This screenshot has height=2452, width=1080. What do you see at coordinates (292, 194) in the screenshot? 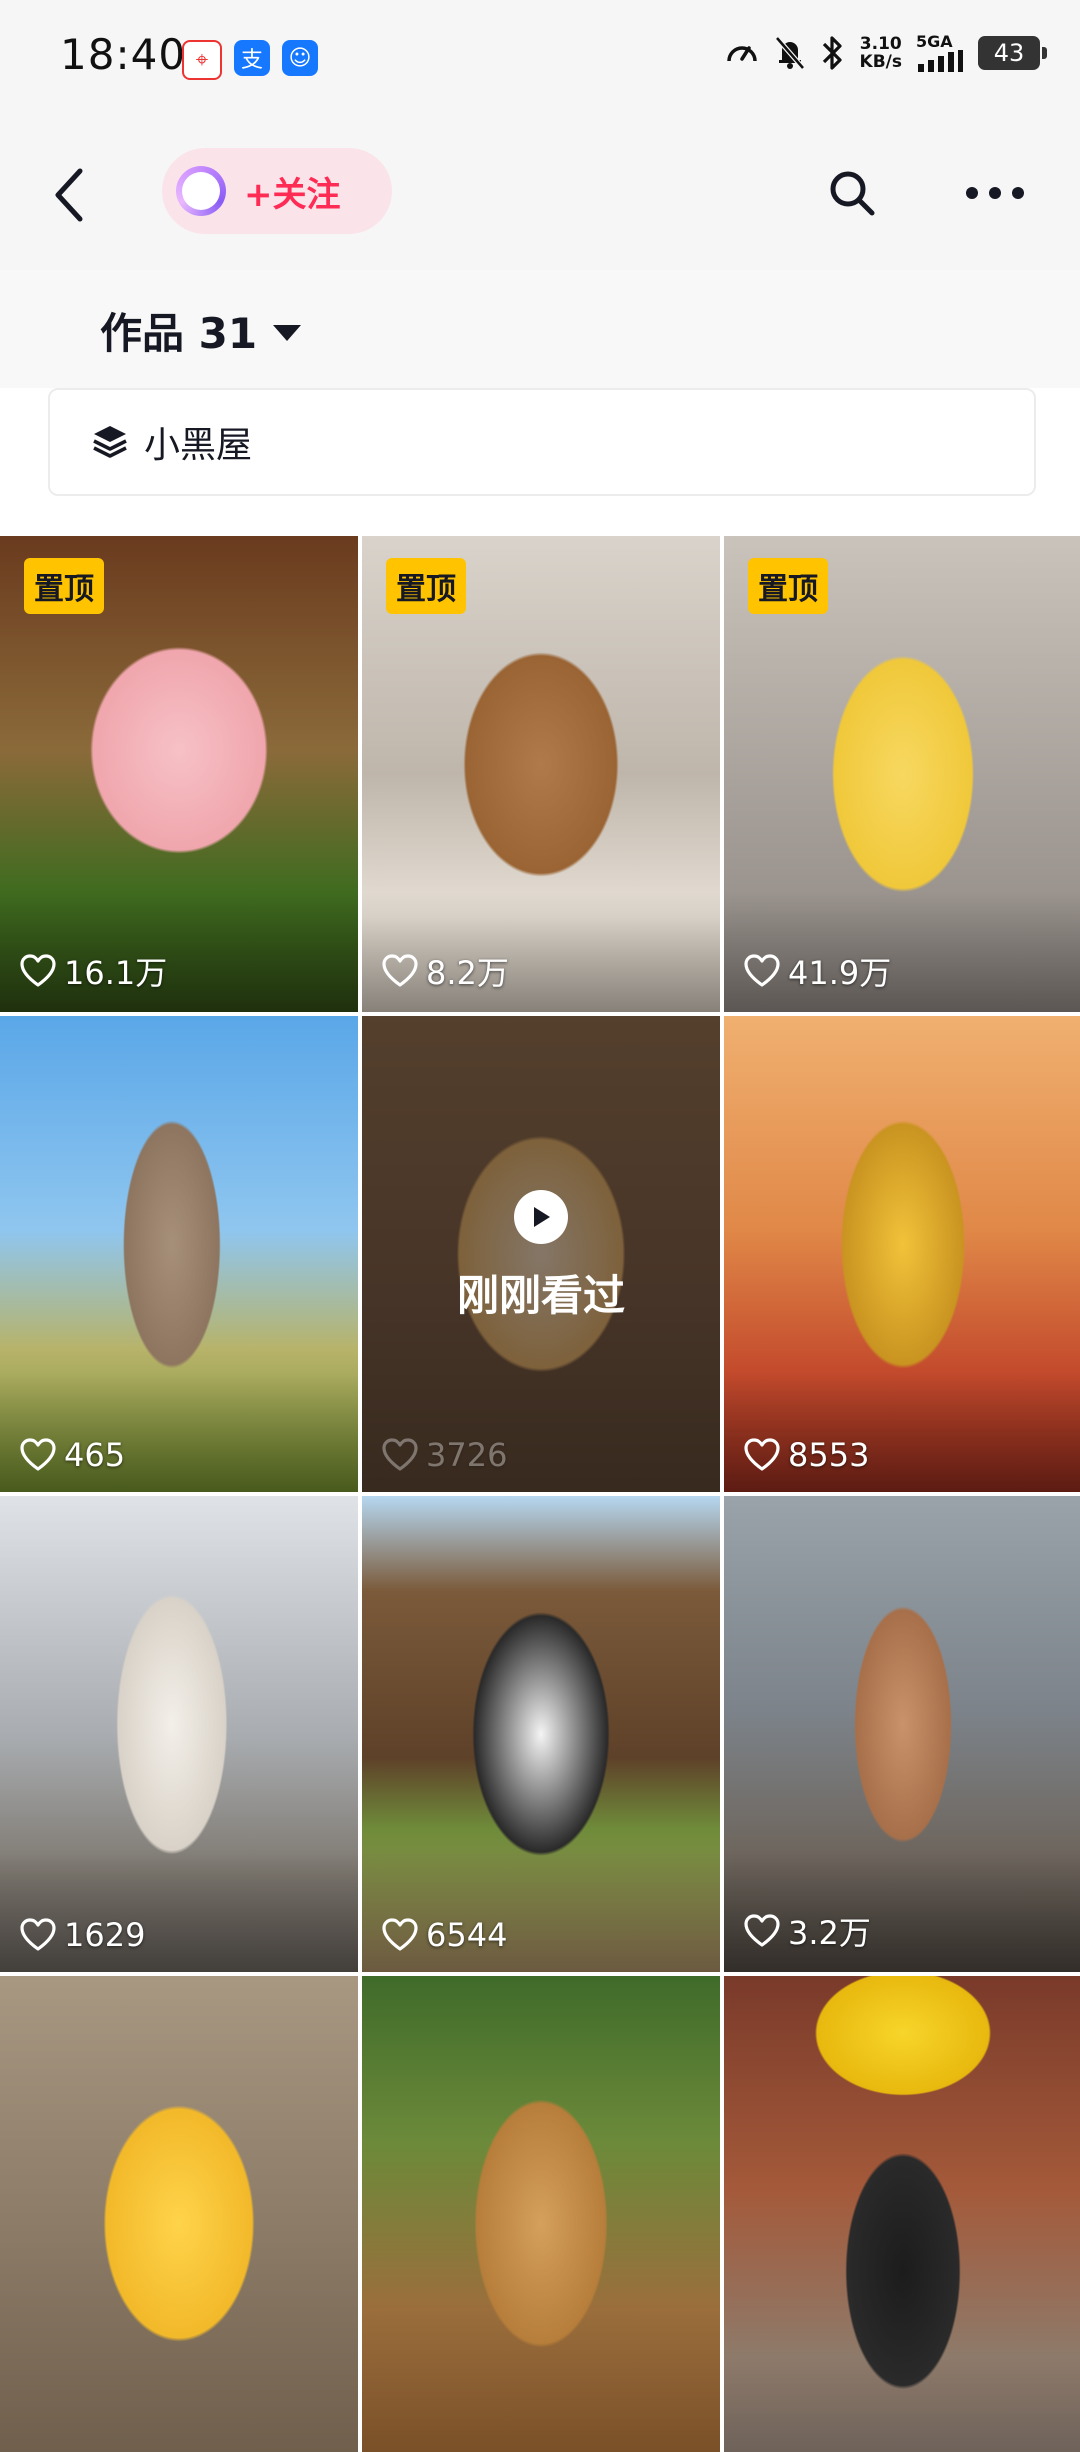
I see `follow-label: +关注` at bounding box center [292, 194].